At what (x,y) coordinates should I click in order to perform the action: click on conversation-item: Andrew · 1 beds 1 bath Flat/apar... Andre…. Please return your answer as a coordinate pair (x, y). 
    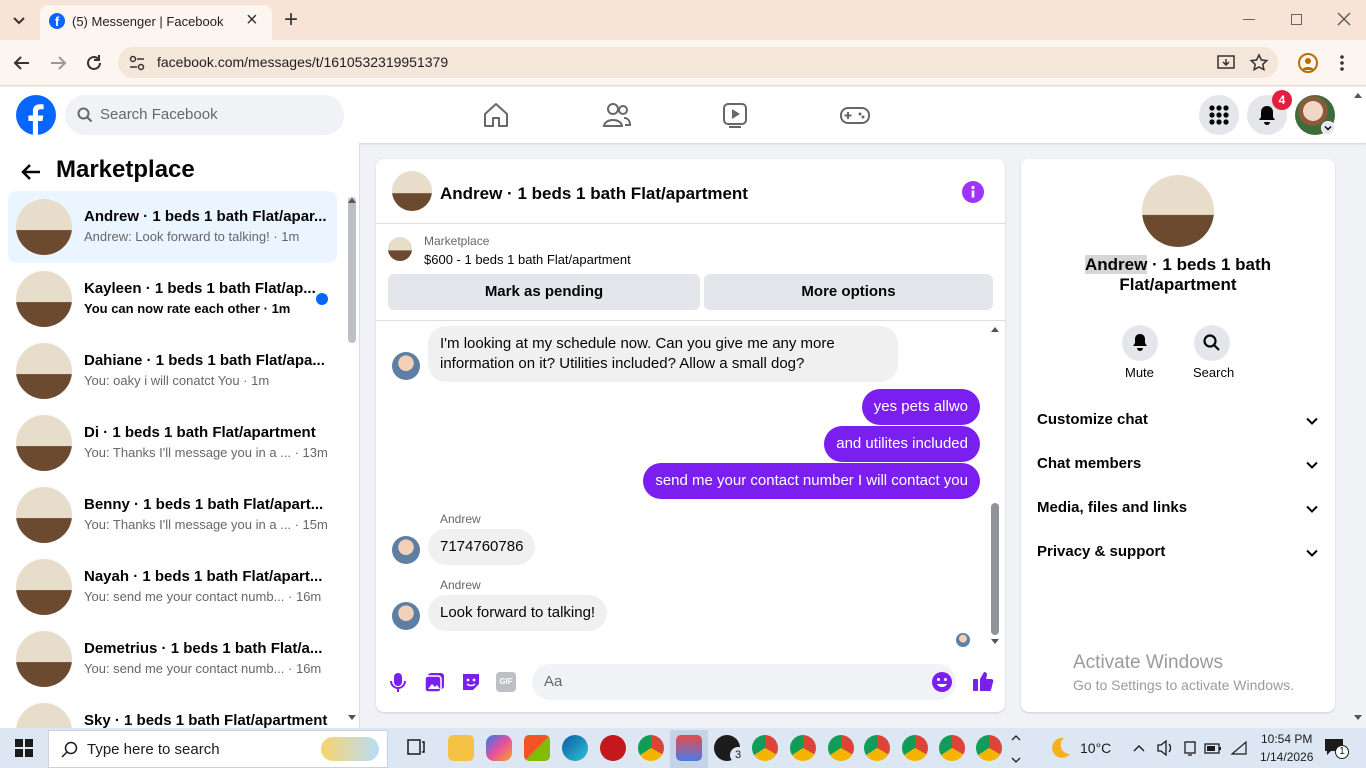
    Looking at the image, I should click on (172, 227).